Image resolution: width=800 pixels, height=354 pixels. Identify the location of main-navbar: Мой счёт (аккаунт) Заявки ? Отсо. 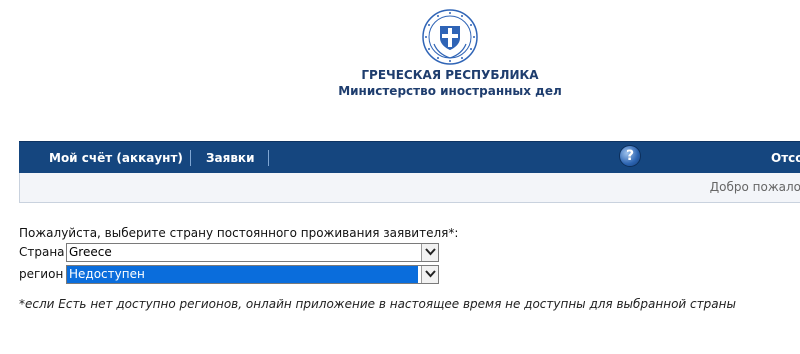
(409, 157).